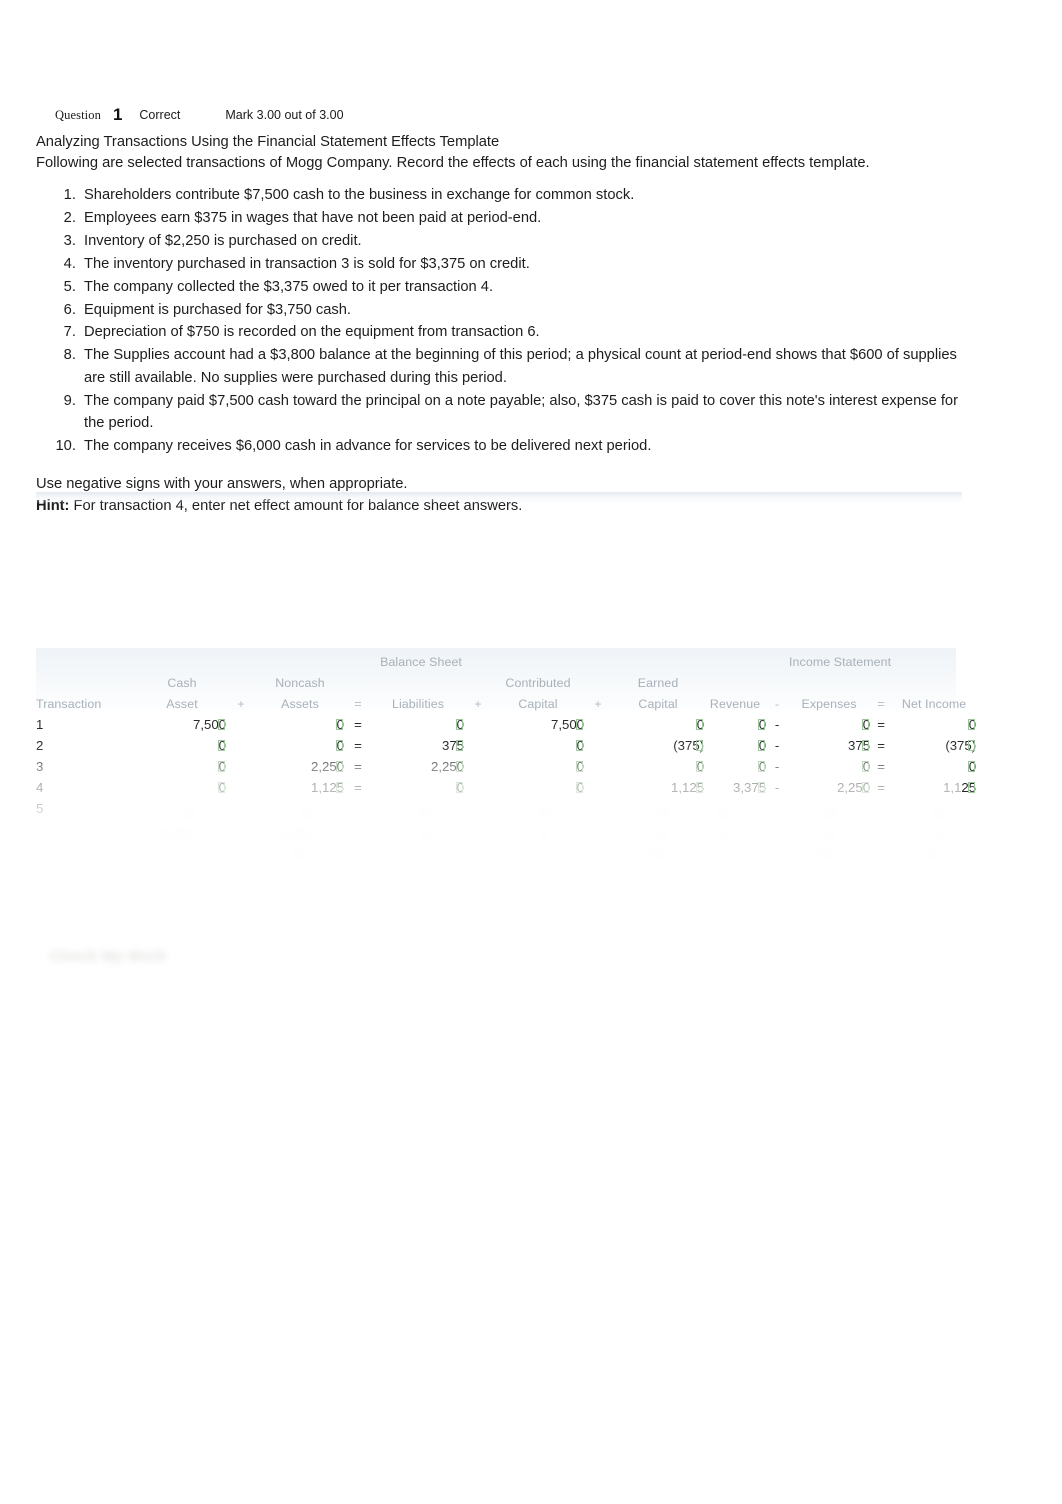 Image resolution: width=1062 pixels, height=1504 pixels. I want to click on cell-net-income: 1,125, so click(934, 784).